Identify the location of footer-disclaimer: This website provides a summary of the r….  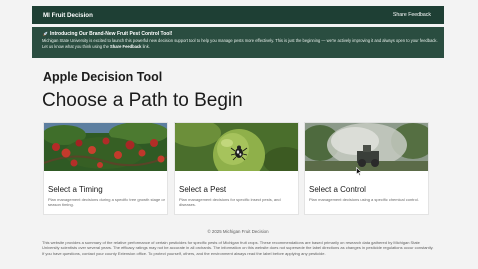
(238, 248).